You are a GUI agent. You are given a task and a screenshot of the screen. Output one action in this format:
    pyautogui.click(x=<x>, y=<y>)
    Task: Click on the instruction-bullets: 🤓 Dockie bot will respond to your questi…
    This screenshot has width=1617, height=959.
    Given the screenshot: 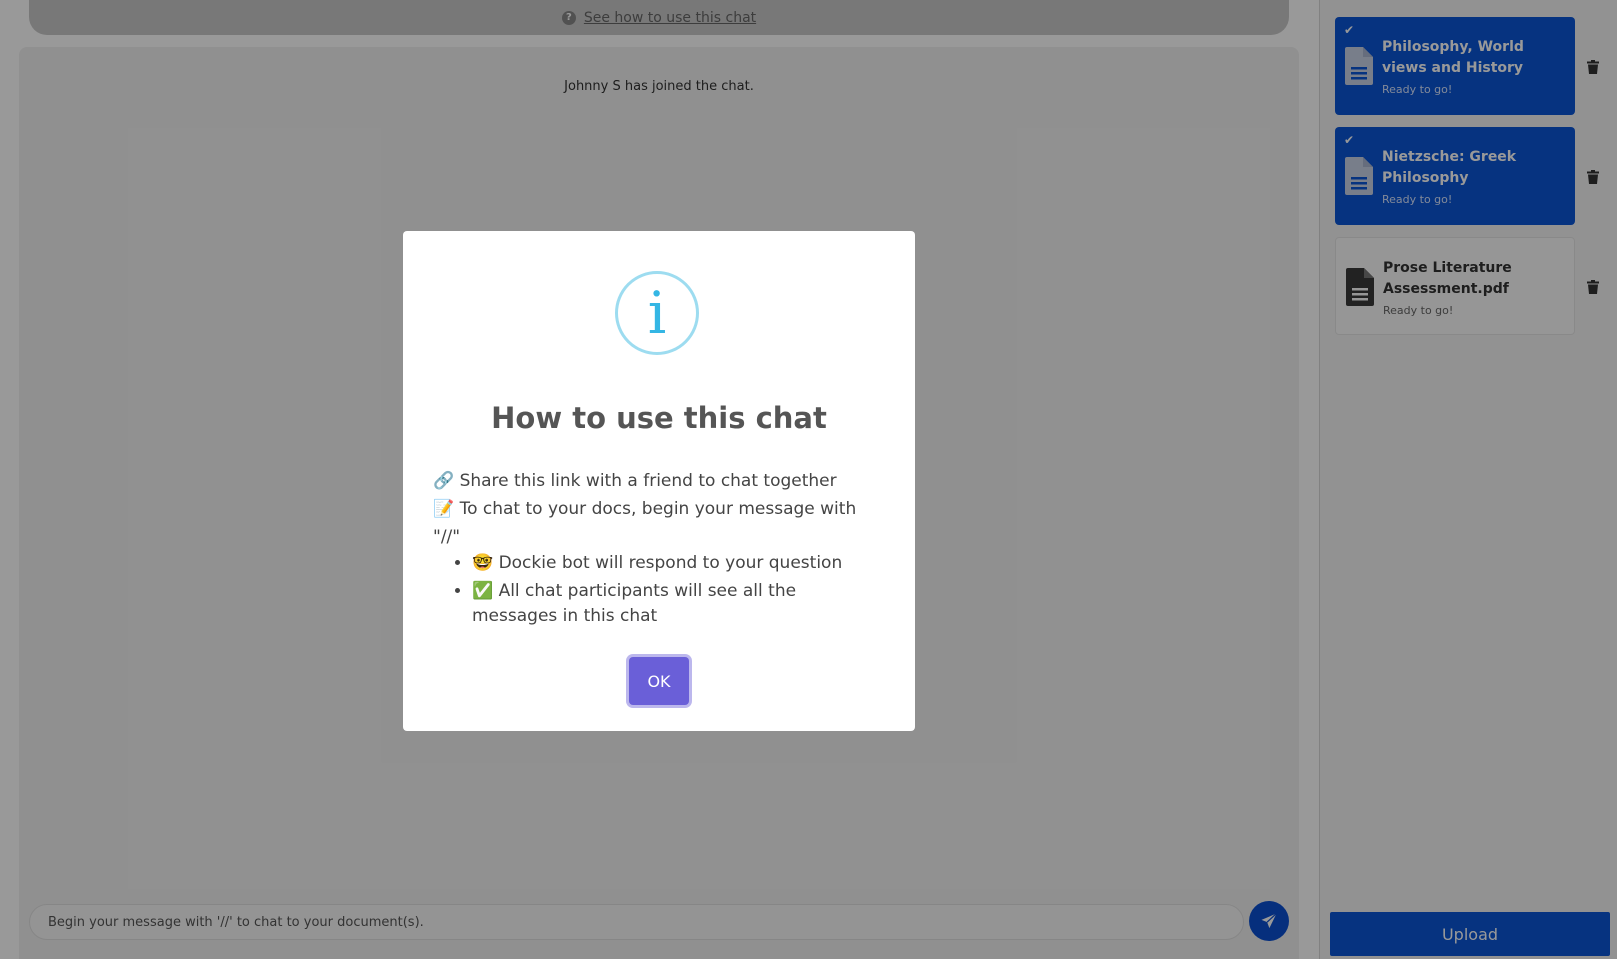 What is the action you would take?
    pyautogui.click(x=658, y=590)
    